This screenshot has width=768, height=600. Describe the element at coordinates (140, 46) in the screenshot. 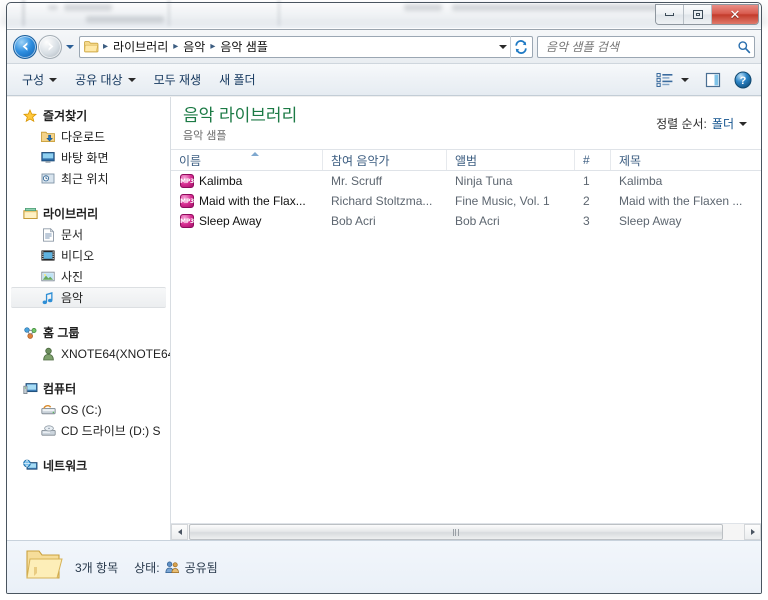

I see `breadcrumb-item-library: 라이브러리` at that location.